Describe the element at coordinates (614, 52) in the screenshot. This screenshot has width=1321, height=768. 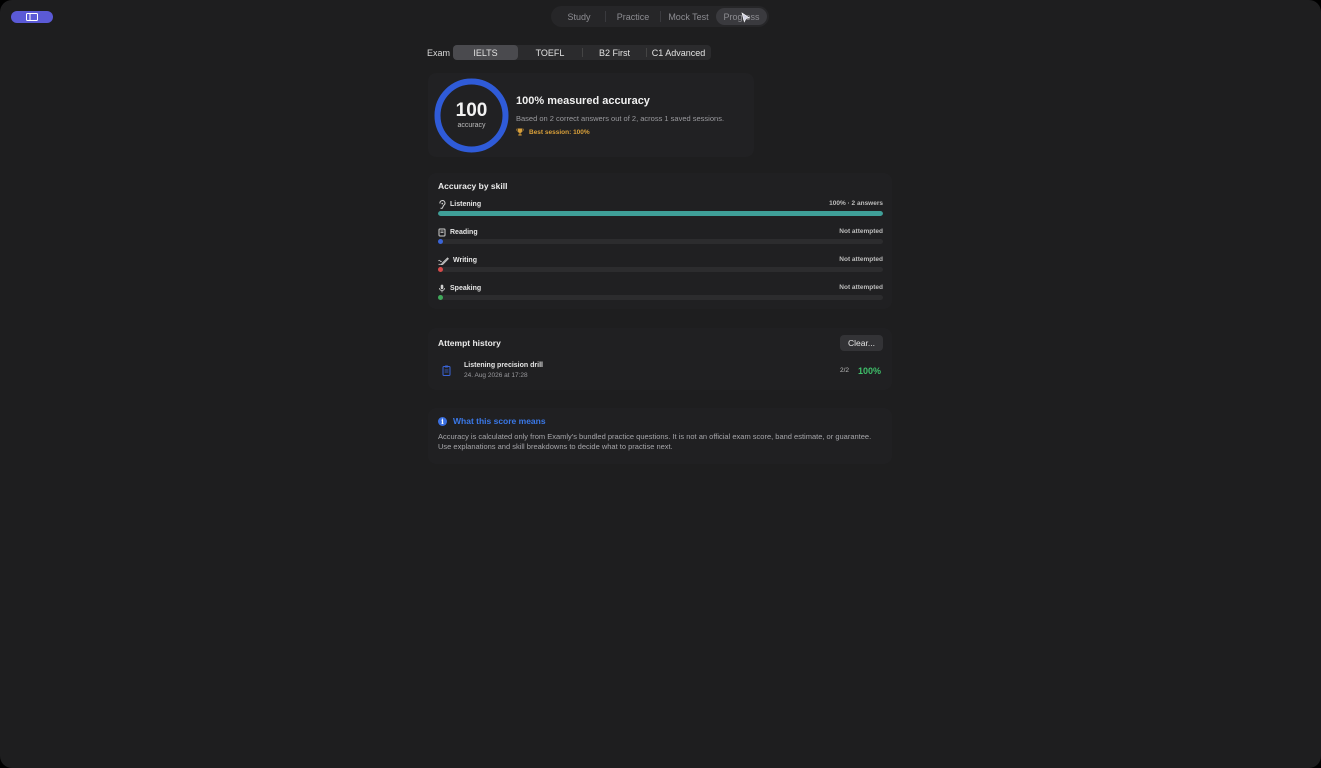
I see `exam-option-b2-first: B2 First` at that location.